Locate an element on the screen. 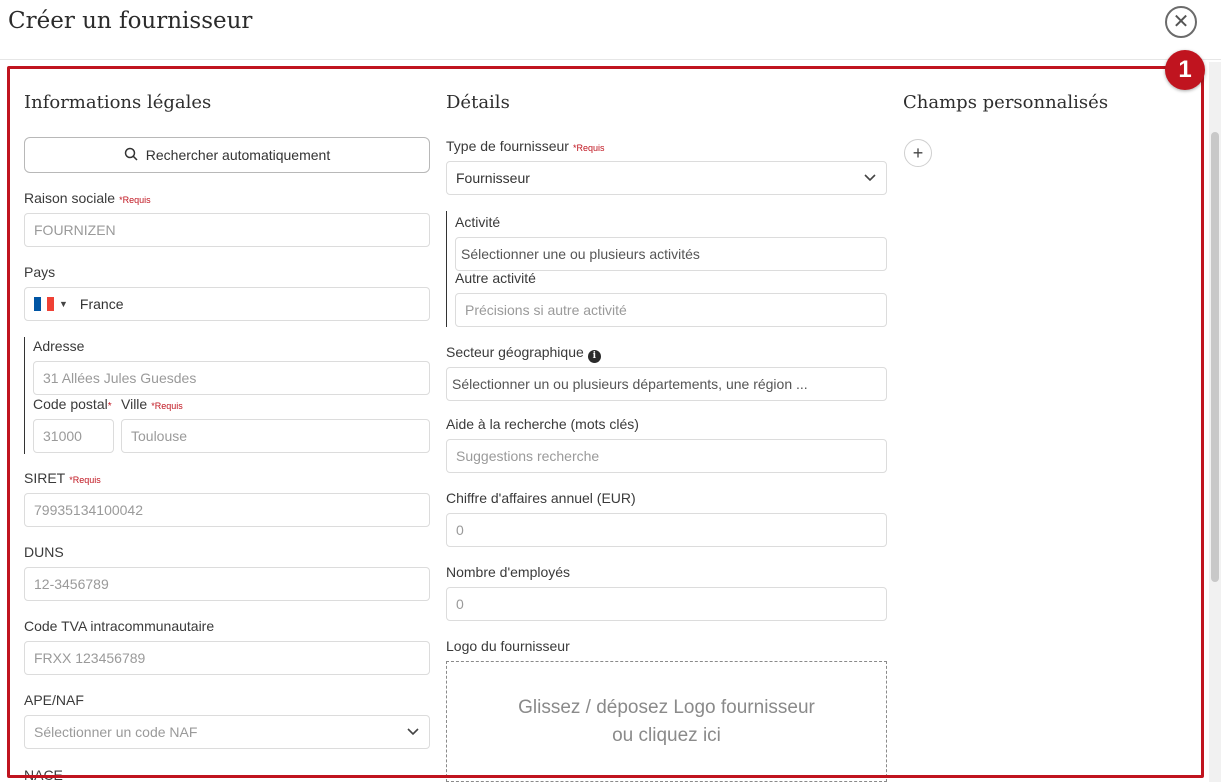  details-section-title: Détails is located at coordinates (478, 102).